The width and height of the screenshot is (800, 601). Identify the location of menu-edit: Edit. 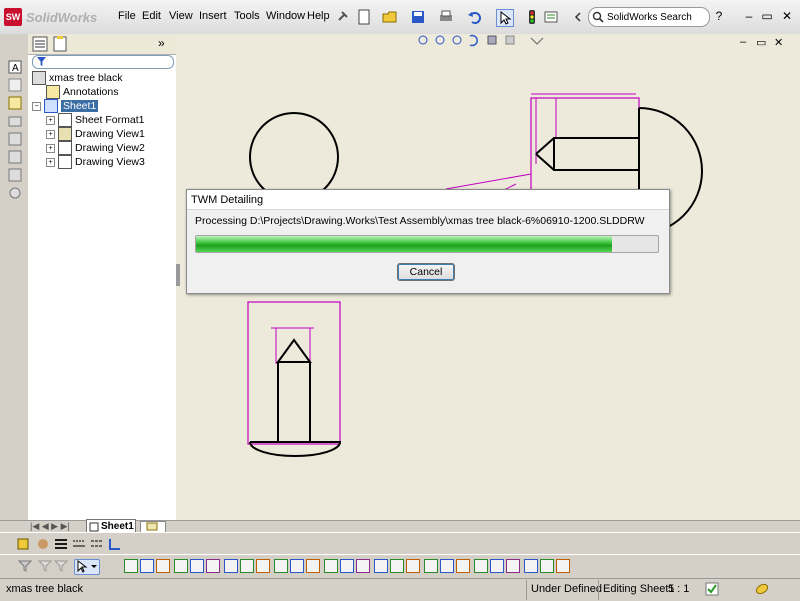
(151, 16).